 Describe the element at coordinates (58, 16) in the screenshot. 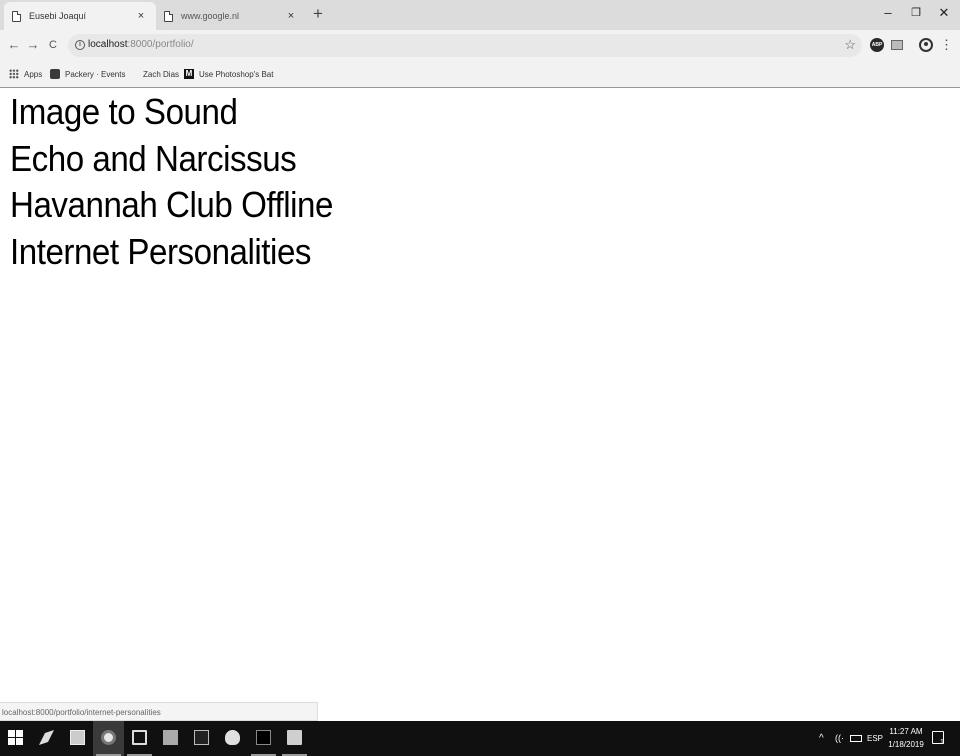

I see `tab-title: Eusebi Joaquí` at that location.